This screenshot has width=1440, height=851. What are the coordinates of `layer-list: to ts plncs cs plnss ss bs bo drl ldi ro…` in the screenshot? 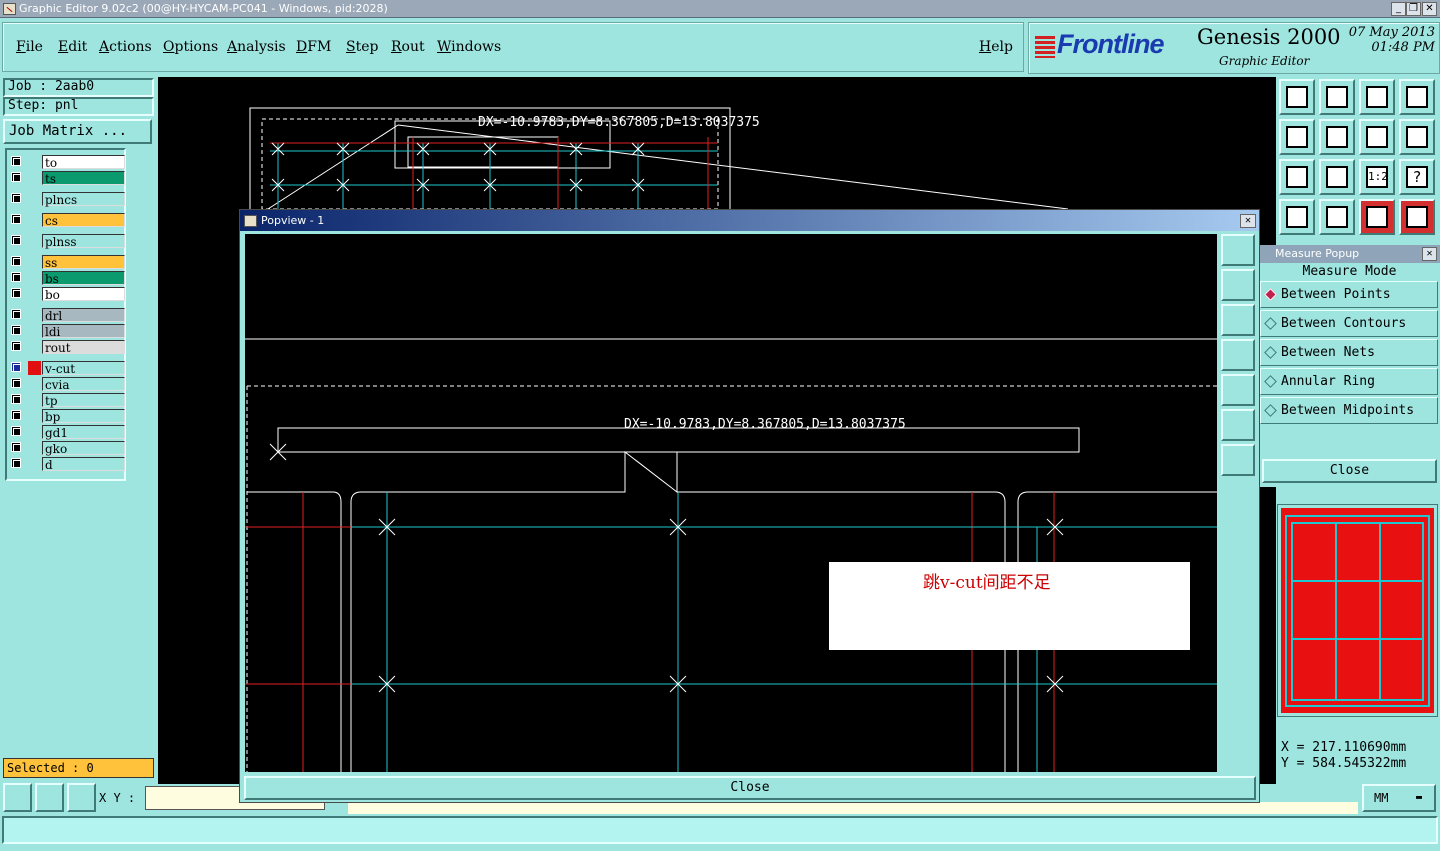 It's located at (65, 314).